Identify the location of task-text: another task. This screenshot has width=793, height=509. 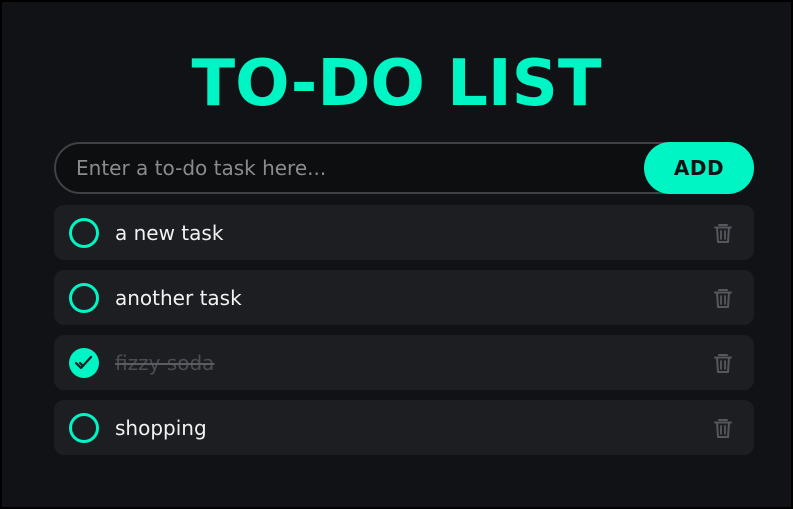
(178, 298).